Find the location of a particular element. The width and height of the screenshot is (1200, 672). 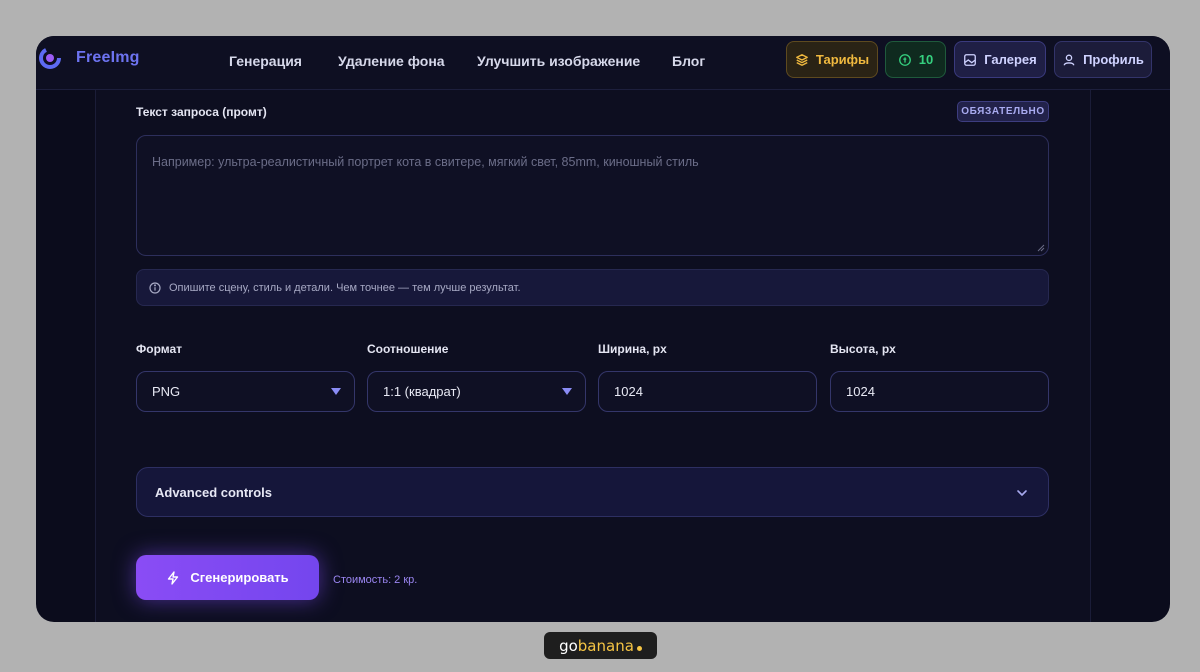

user-icon is located at coordinates (1069, 60).